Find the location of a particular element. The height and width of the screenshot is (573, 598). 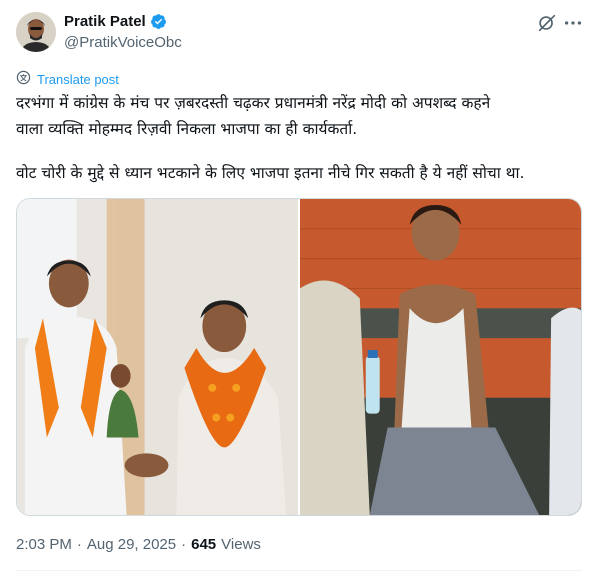

post-time: 2:03 PM is located at coordinates (44, 544).